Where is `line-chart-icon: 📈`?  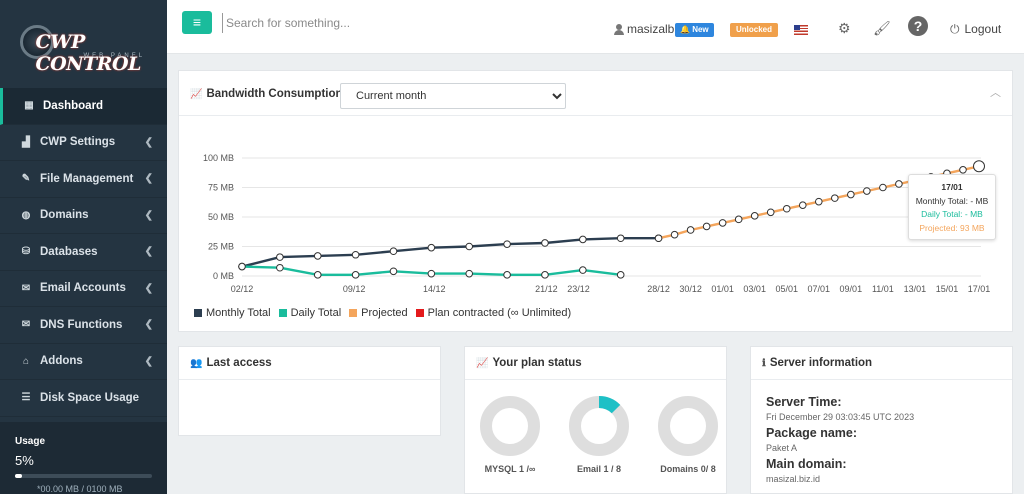 line-chart-icon: 📈 is located at coordinates (482, 363).